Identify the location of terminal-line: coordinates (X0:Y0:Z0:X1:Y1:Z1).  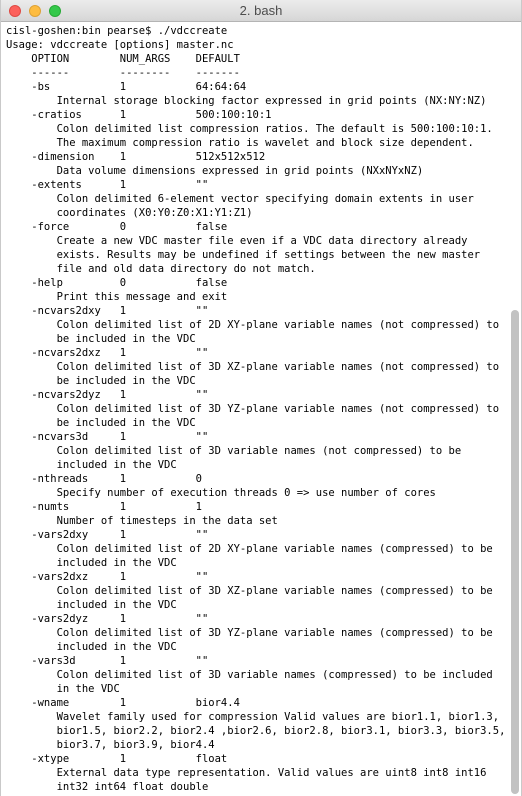
(129, 213).